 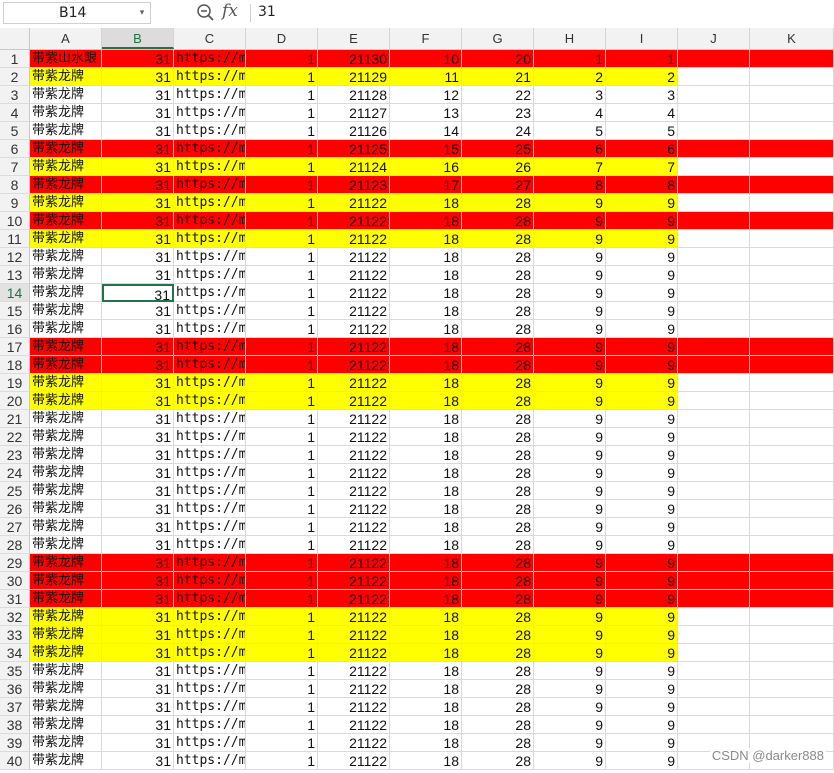 What do you see at coordinates (354, 95) in the screenshot?
I see `cell-e: 21128` at bounding box center [354, 95].